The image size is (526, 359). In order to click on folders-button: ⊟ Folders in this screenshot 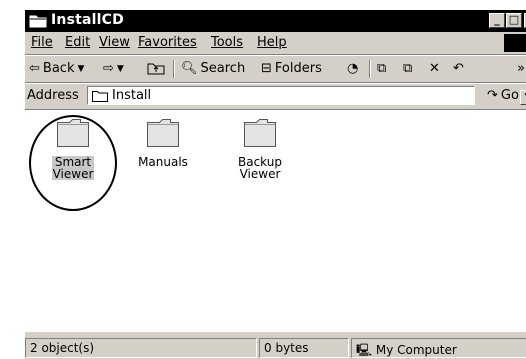, I will do `click(291, 68)`.